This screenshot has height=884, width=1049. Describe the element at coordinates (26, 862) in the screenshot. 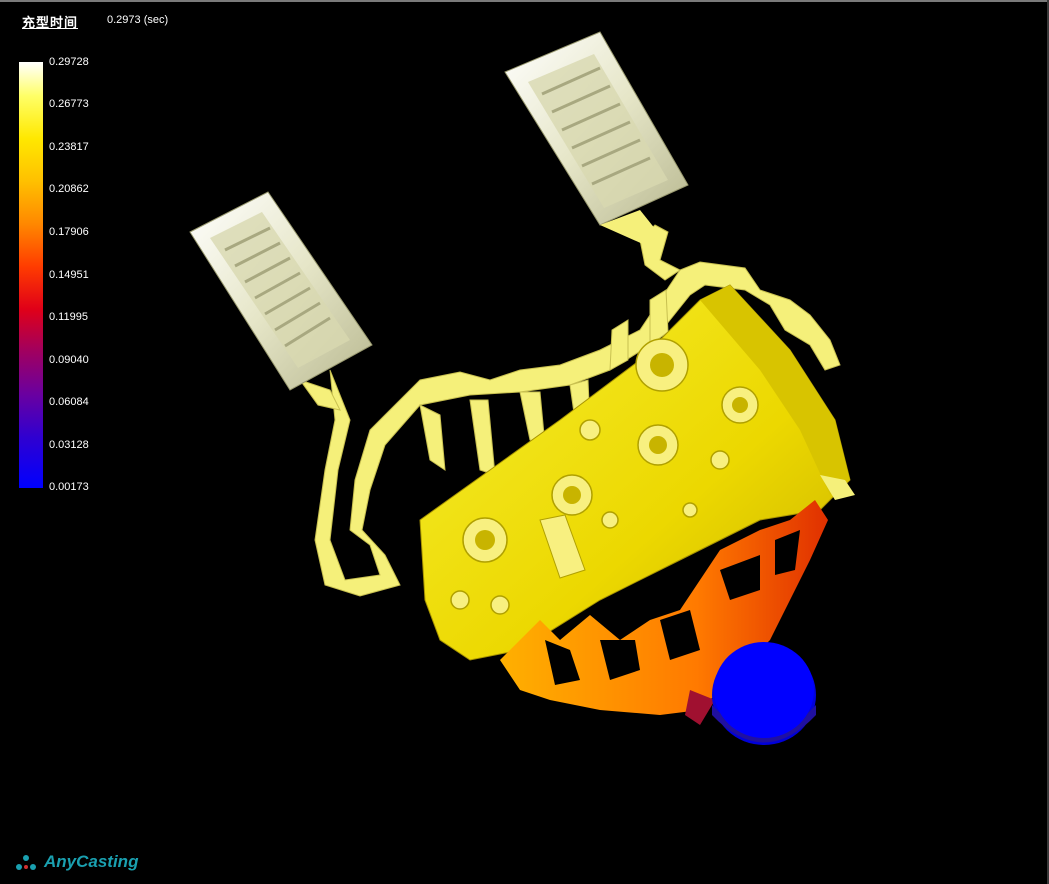

I see `anycasting-logo-icon` at that location.